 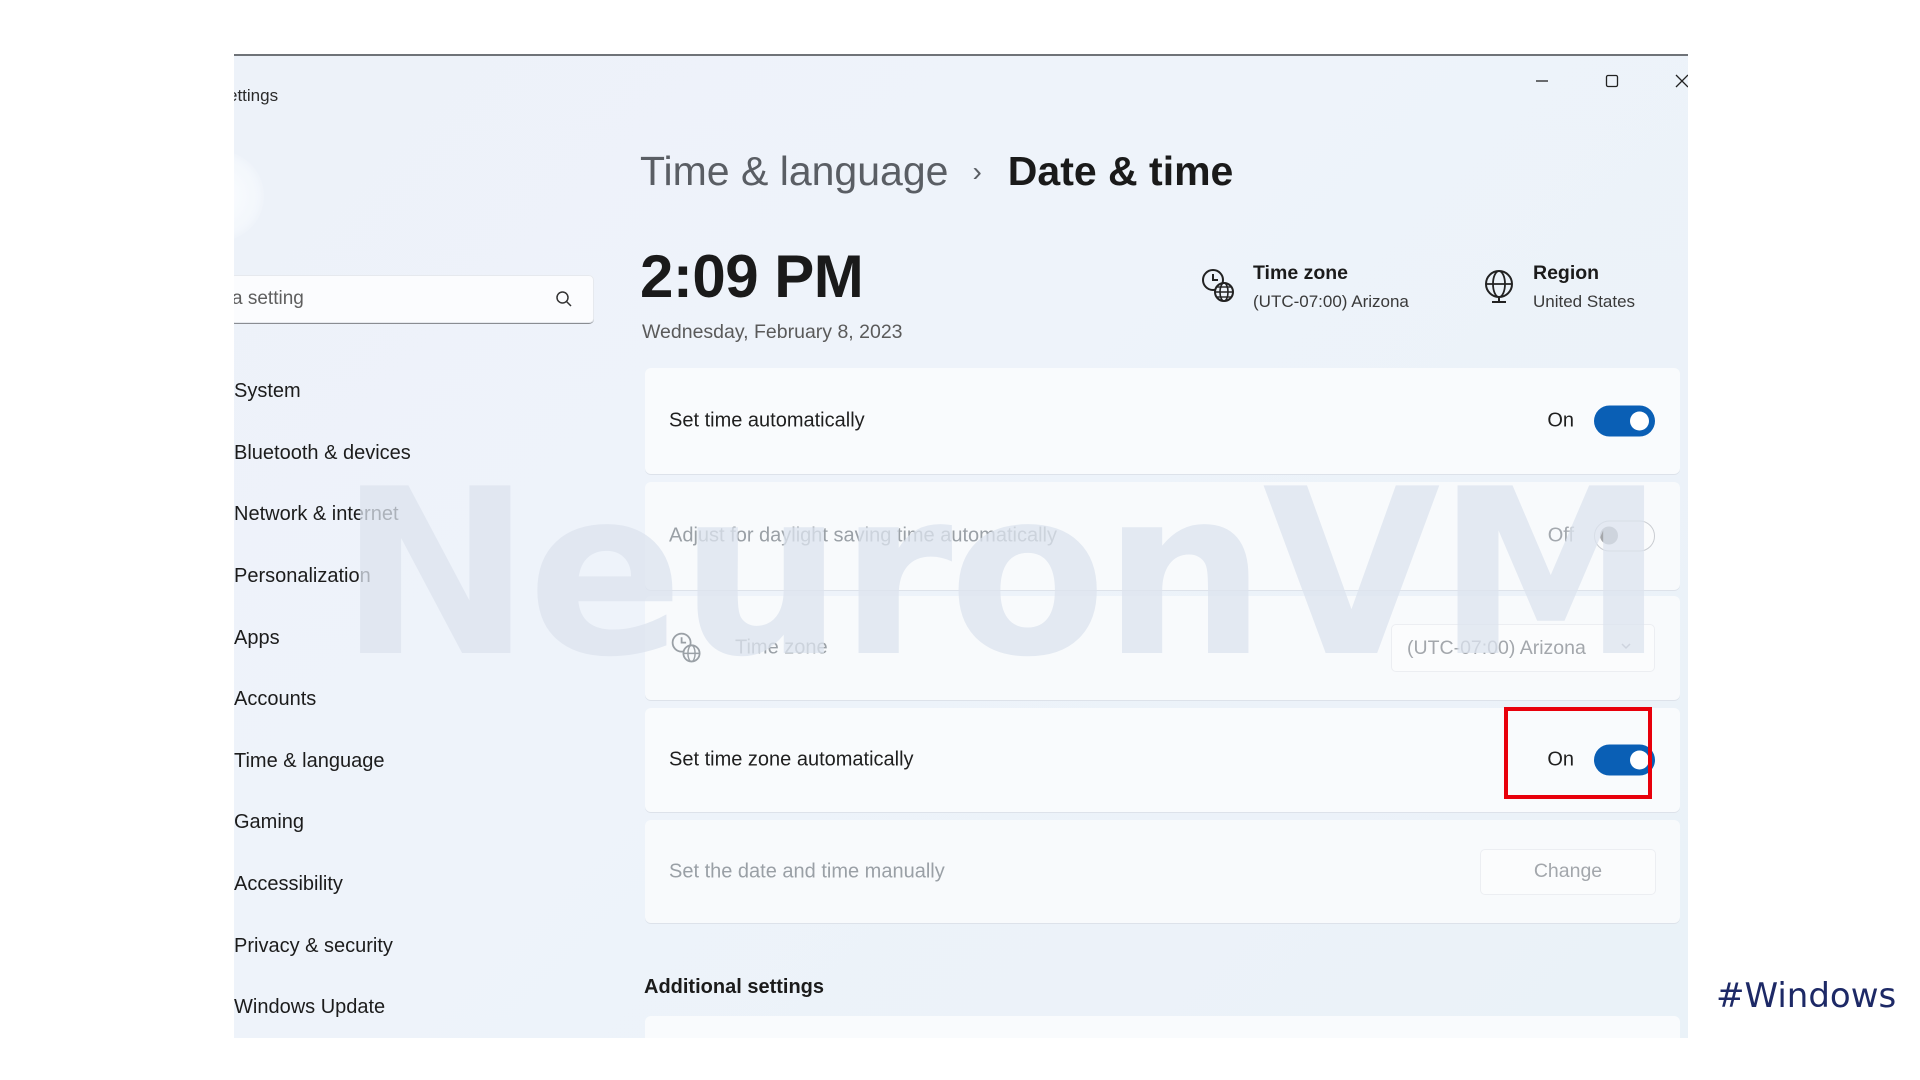 I want to click on close-icon, so click(x=1681, y=81).